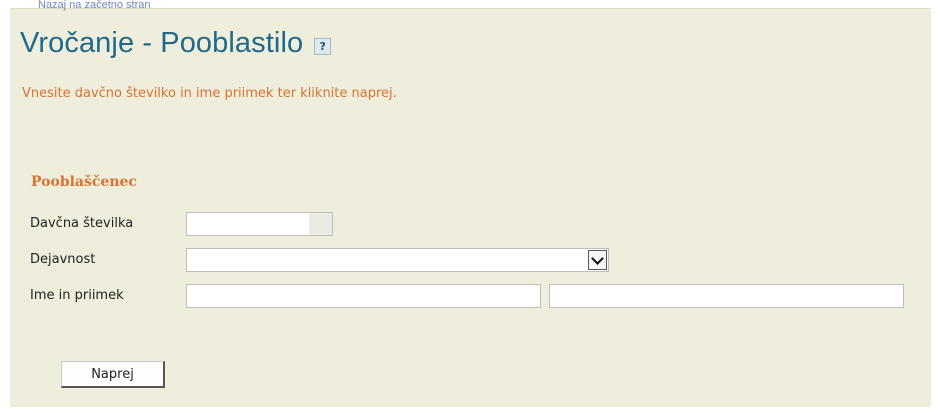  I want to click on top-link: Nazaj na začetno stran, so click(94, 6).